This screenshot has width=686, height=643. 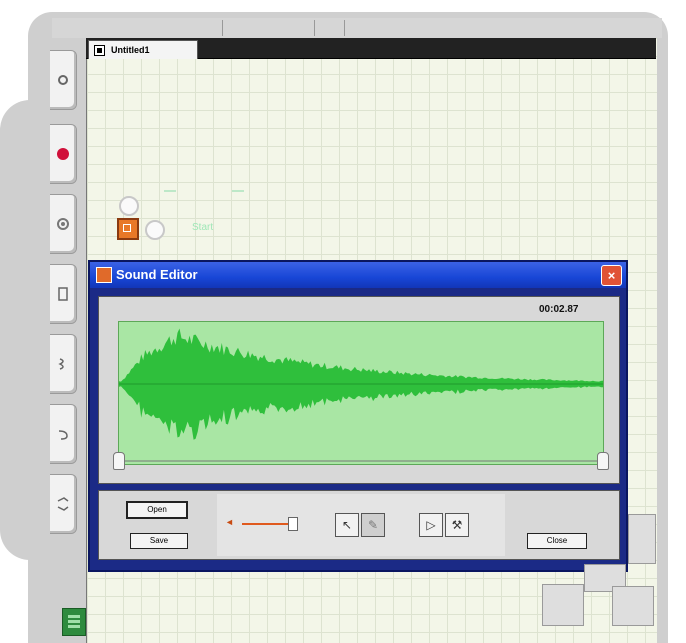 I want to click on switch-icon, so click(x=63, y=504).